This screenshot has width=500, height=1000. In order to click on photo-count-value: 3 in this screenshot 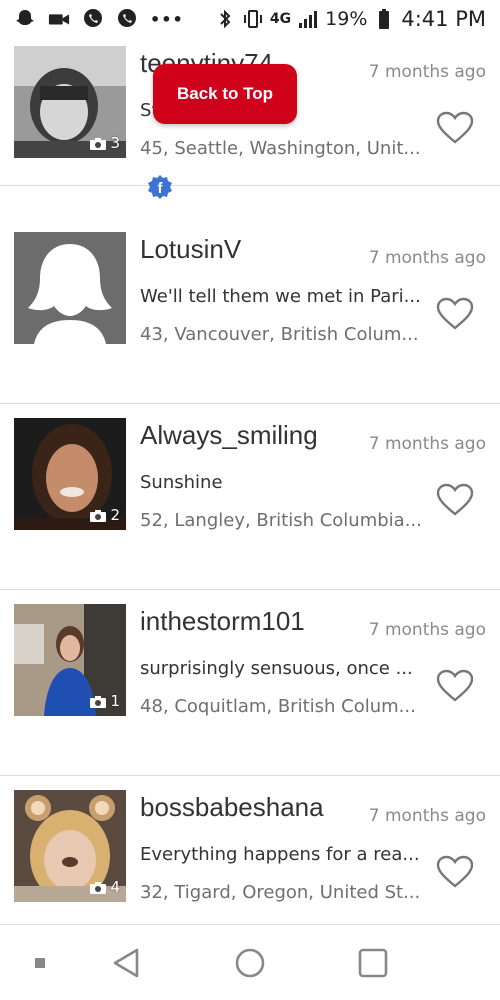, I will do `click(115, 143)`.